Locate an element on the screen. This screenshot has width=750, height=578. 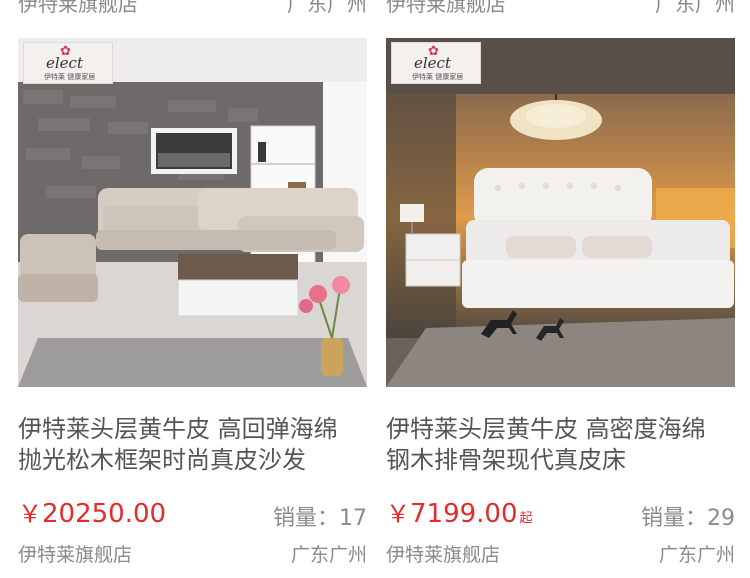
price-suffix: 起 is located at coordinates (526, 518).